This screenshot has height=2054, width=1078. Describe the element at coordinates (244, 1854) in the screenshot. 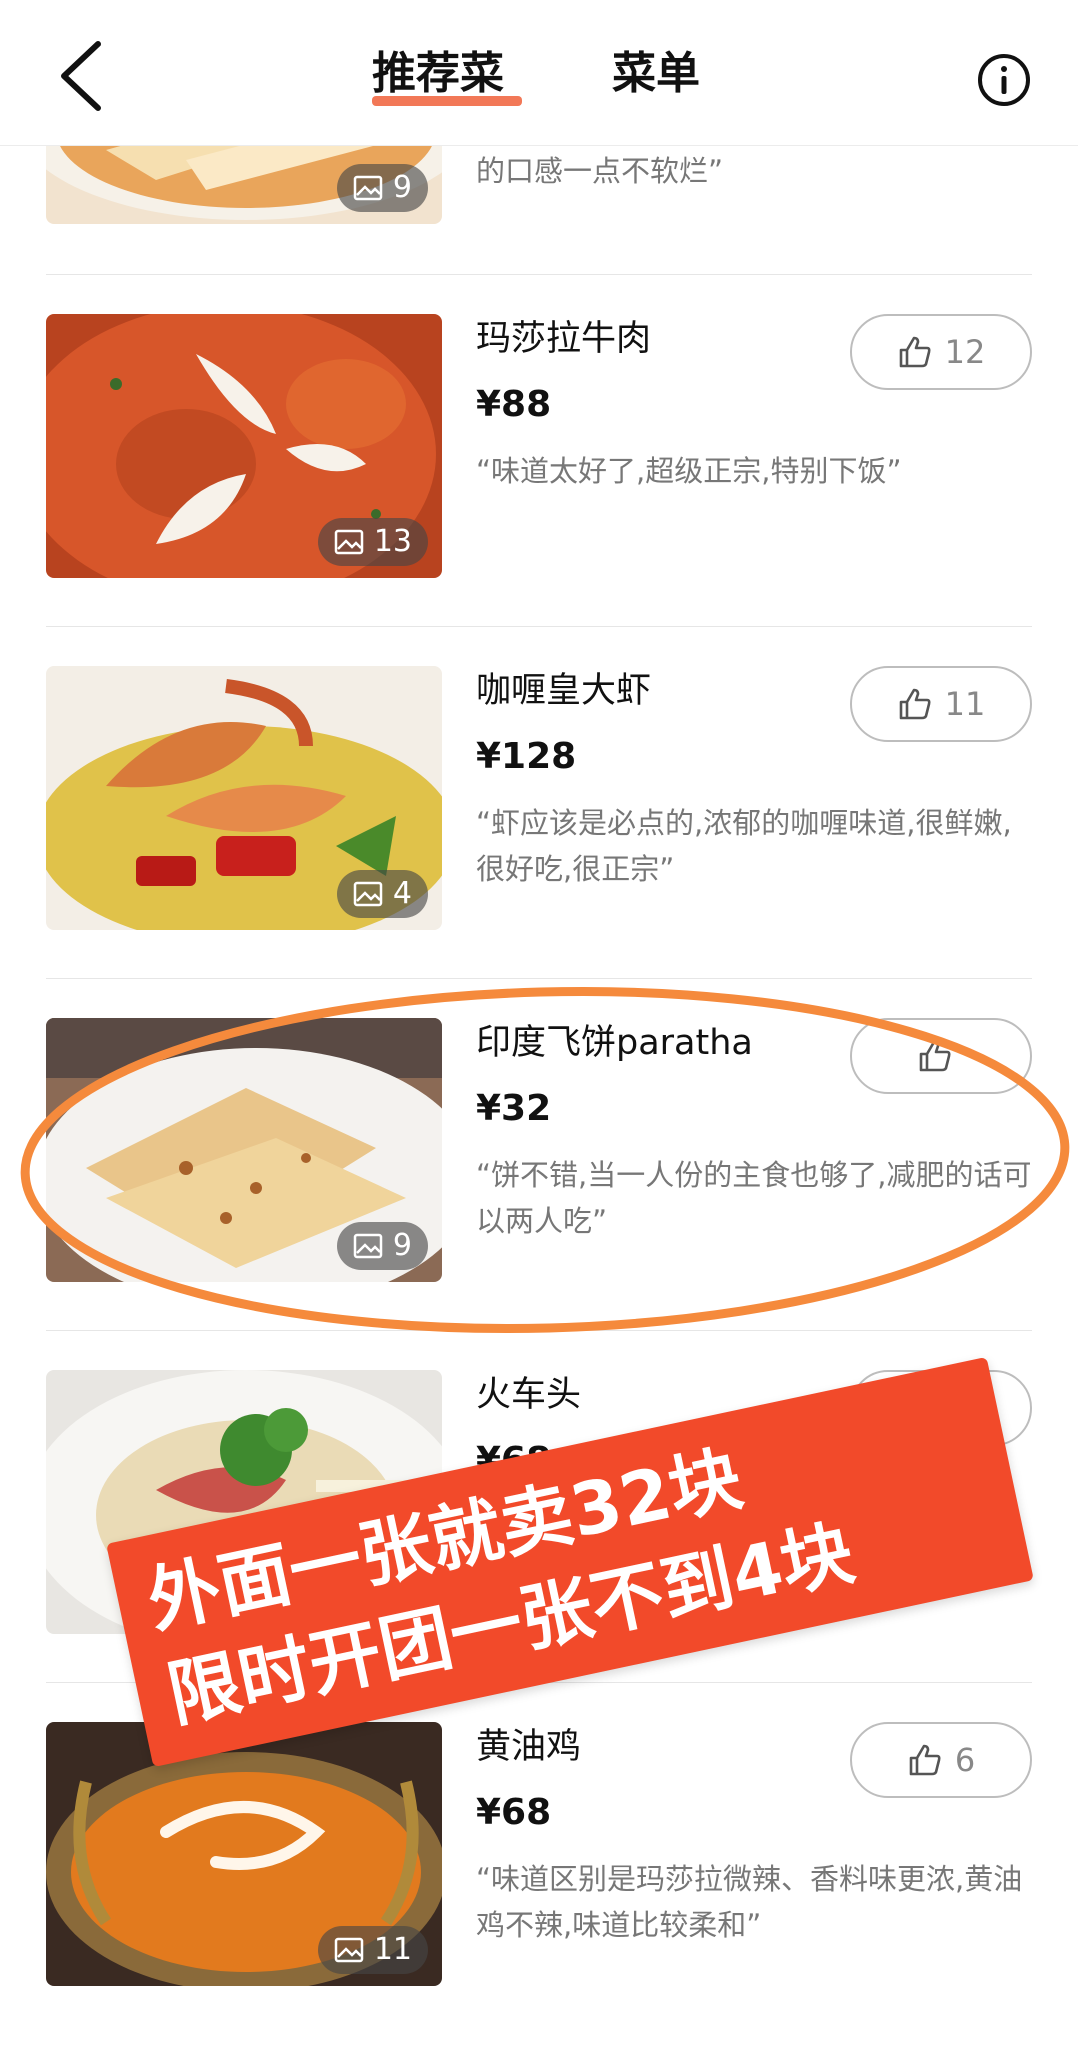

I see `dish-photo: 11` at that location.